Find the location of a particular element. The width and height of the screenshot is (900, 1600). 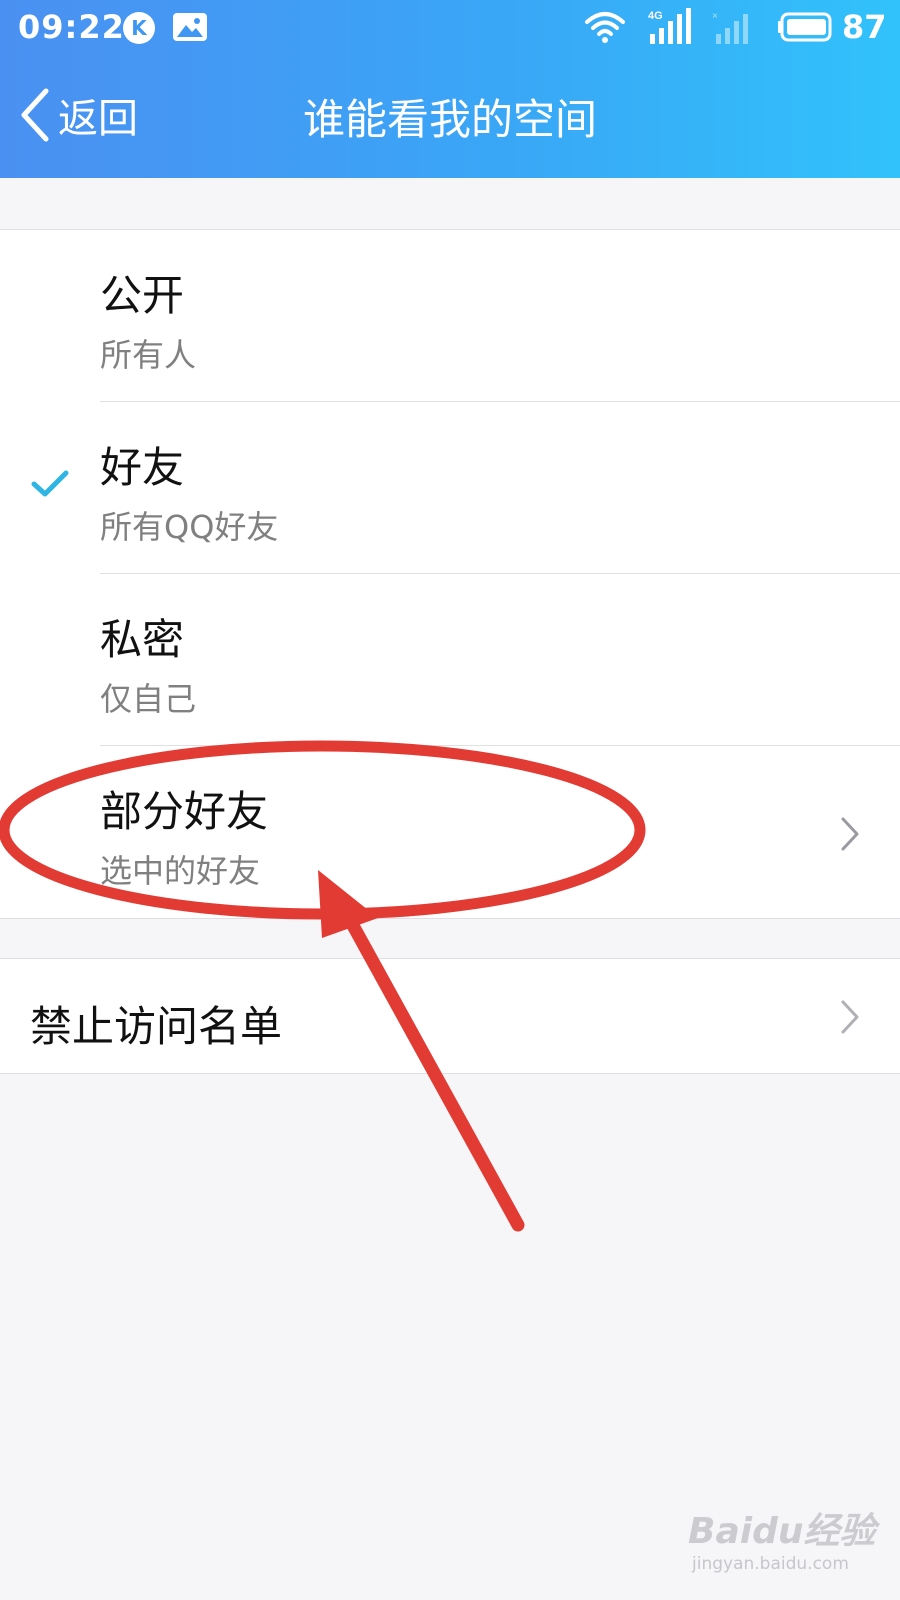

network-label: 4G is located at coordinates (655, 16).